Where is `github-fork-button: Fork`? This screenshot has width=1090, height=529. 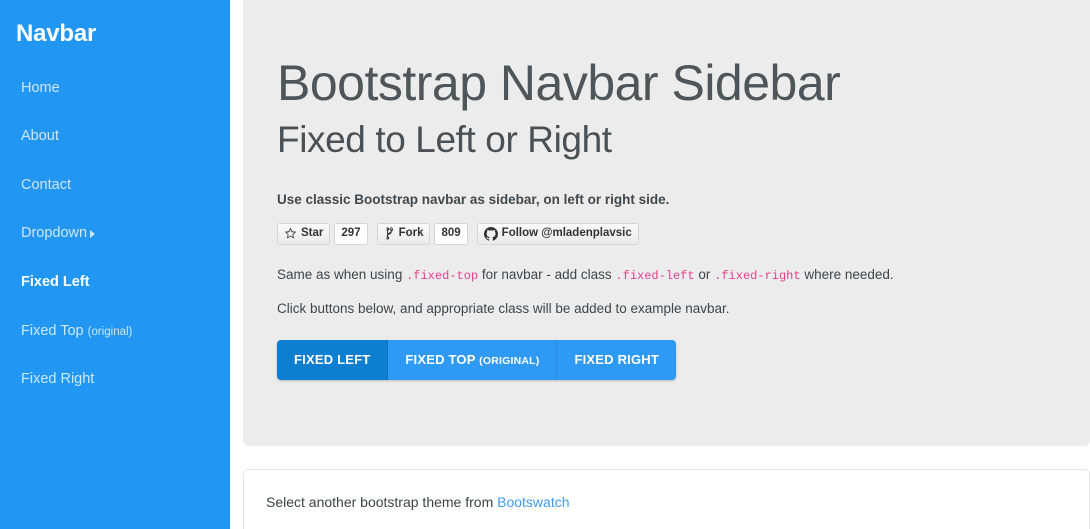
github-fork-button: Fork is located at coordinates (403, 233).